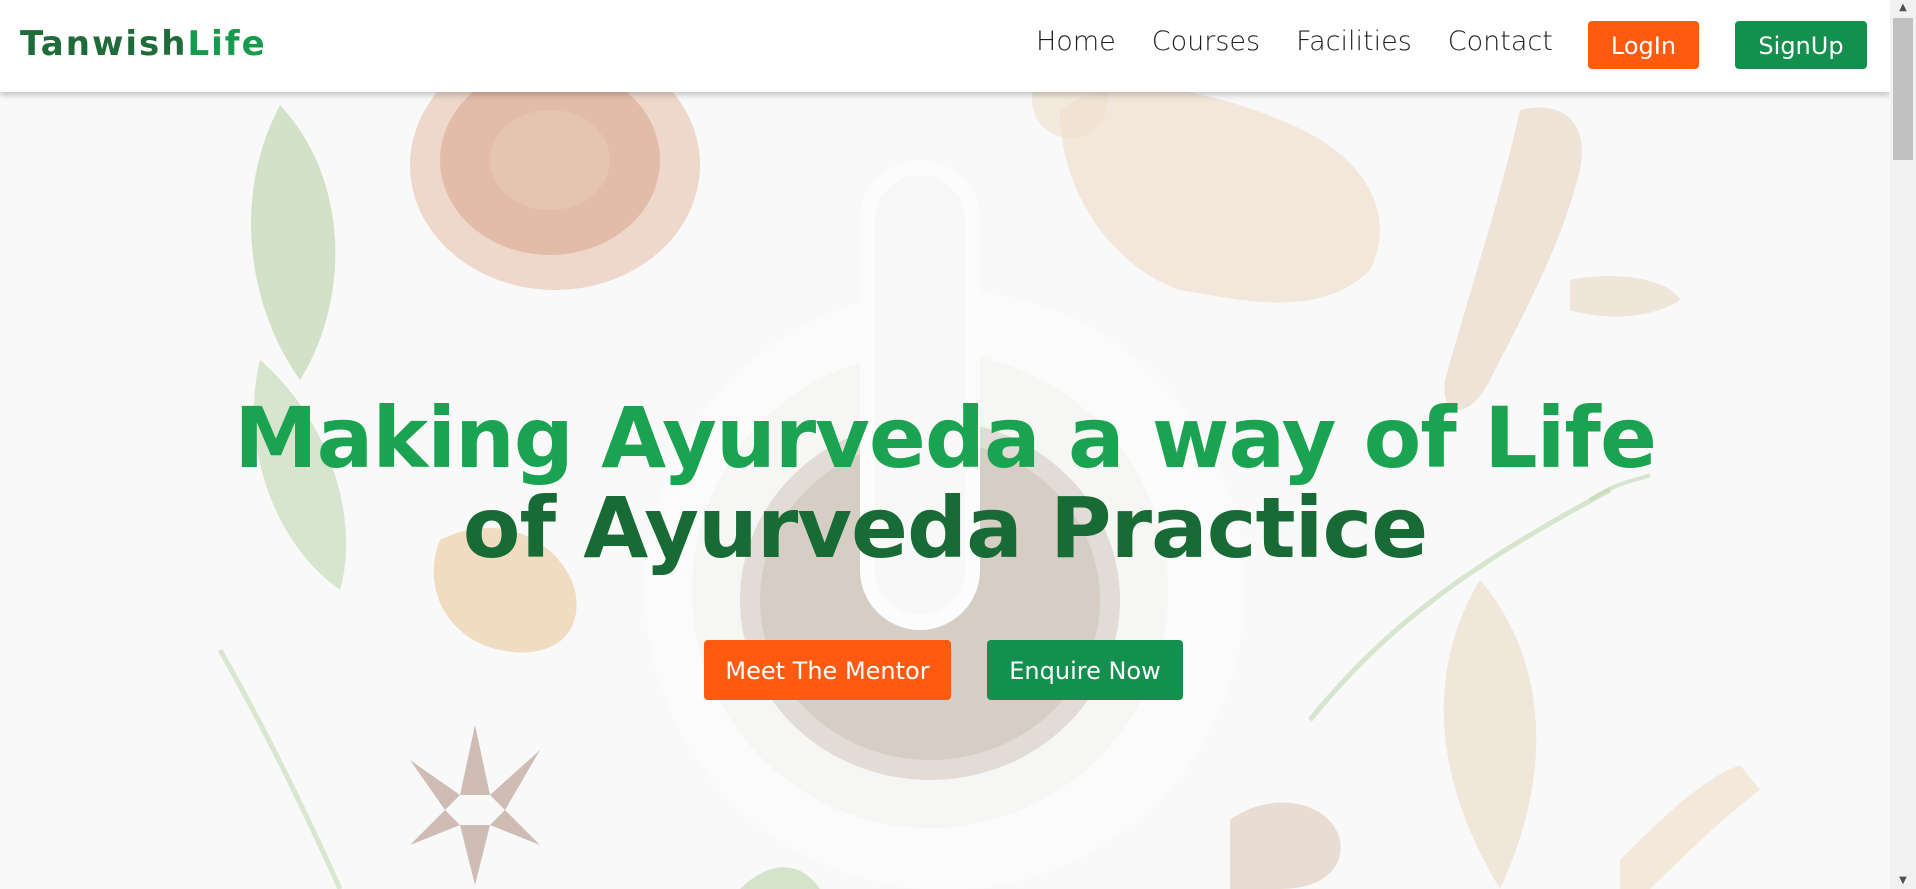 This screenshot has height=889, width=1916. Describe the element at coordinates (827, 670) in the screenshot. I see `meet-the-mentor-button: Meet The Mentor` at that location.